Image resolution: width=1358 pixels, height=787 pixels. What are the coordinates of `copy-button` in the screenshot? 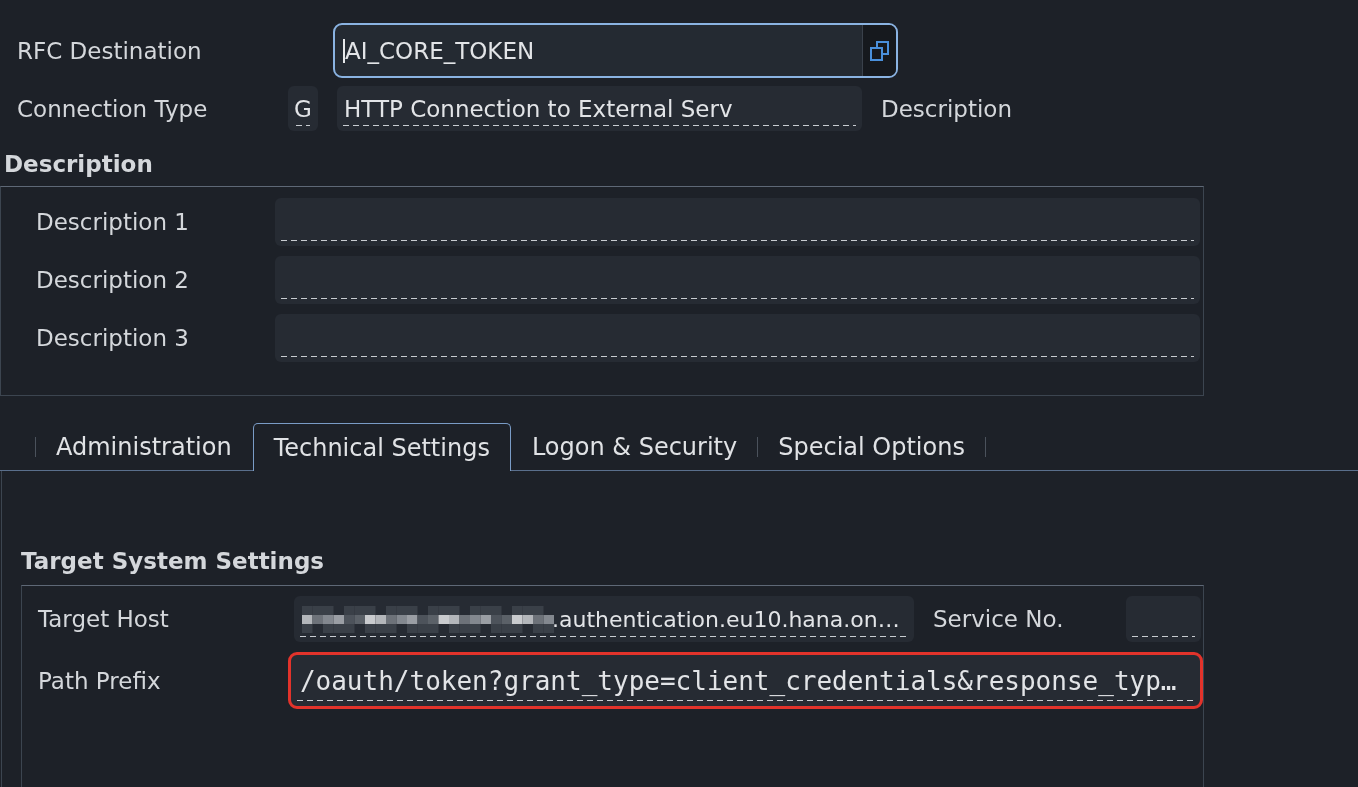 It's located at (879, 50).